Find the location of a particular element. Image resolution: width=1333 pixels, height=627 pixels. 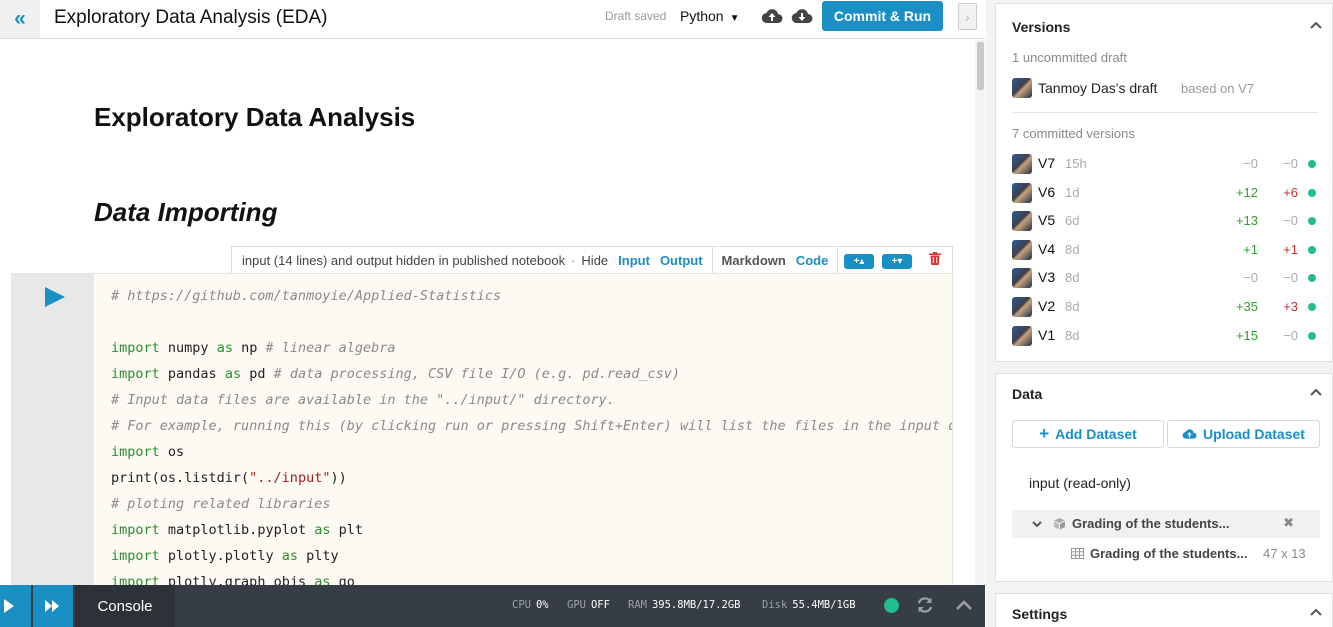

collapse-sidebar-button: « is located at coordinates (20, 19).